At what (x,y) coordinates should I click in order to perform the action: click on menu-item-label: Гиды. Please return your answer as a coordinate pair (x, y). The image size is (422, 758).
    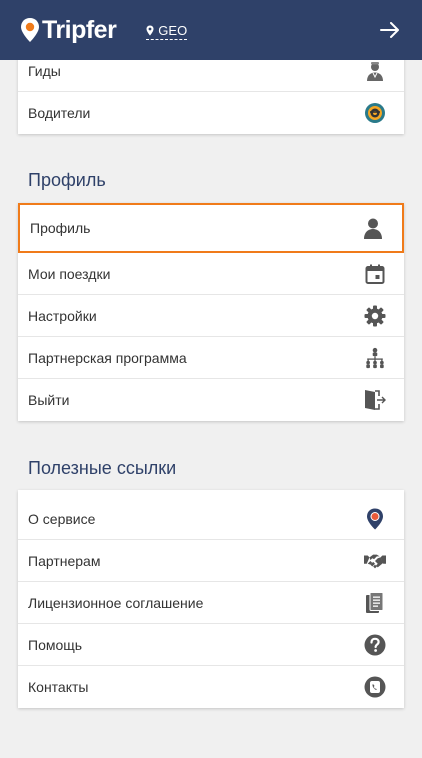
    Looking at the image, I should click on (44, 70).